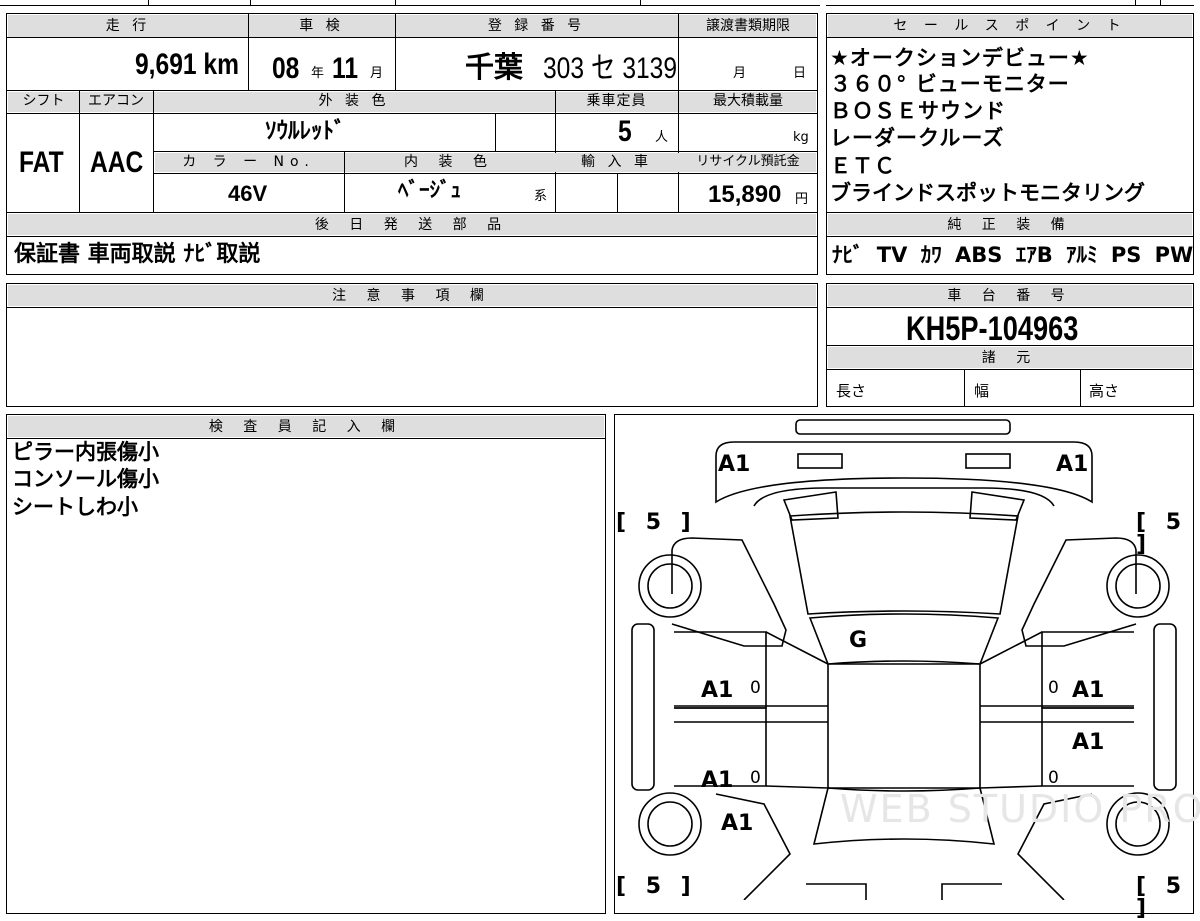 Image resolution: width=1200 pixels, height=921 pixels. Describe the element at coordinates (128, 26) in the screenshot. I see `mileage-header: 走 行` at that location.